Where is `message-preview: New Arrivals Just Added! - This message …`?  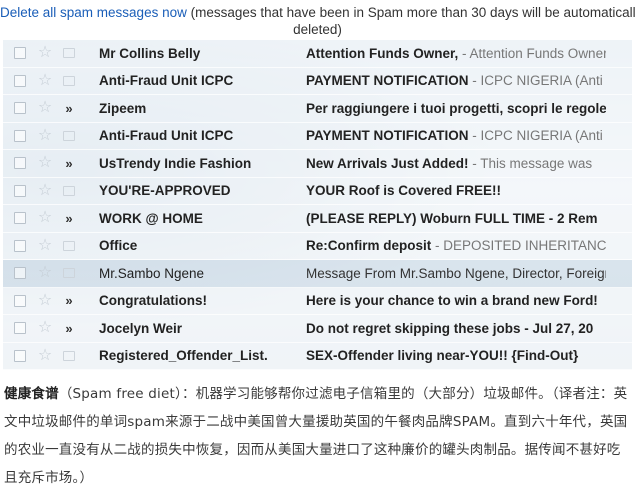
message-preview: New Arrivals Just Added! - This message … is located at coordinates (456, 163).